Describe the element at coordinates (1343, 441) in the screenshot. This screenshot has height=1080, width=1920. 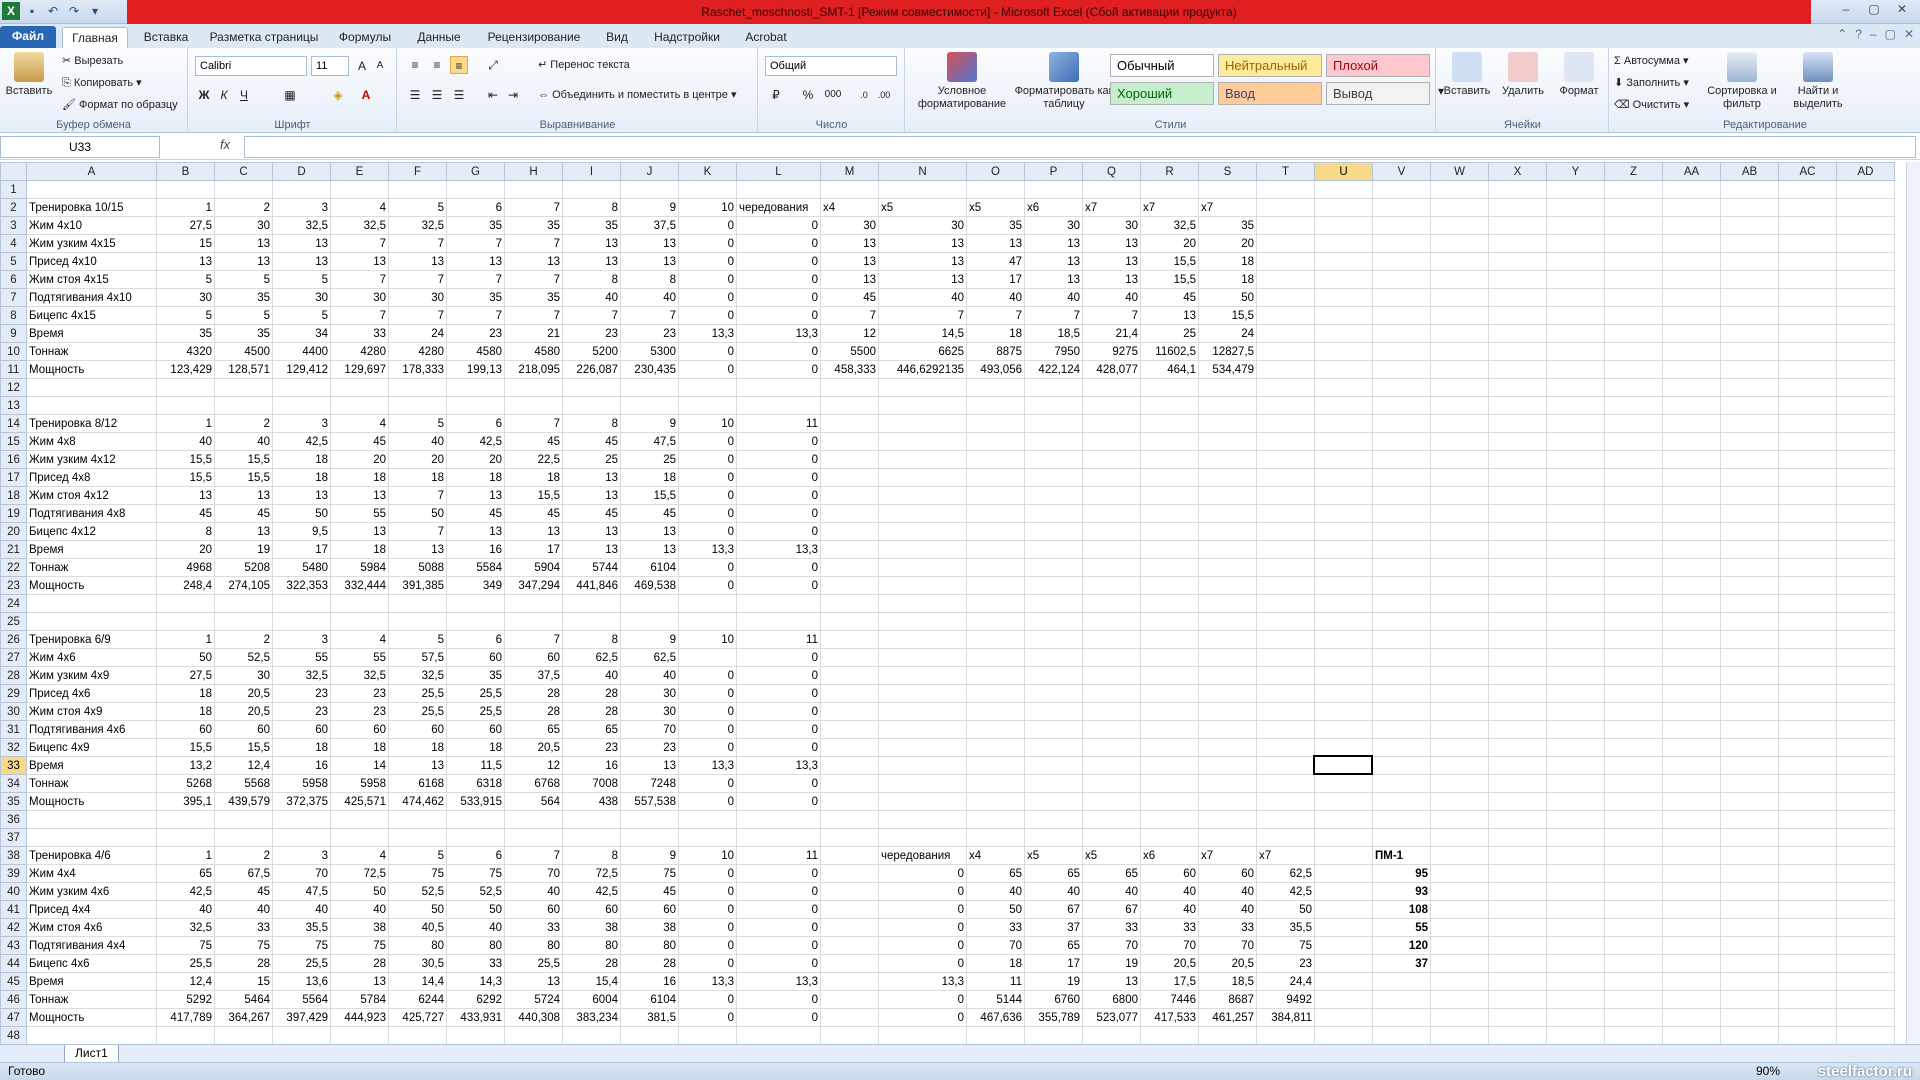
I see `cell-u15` at that location.